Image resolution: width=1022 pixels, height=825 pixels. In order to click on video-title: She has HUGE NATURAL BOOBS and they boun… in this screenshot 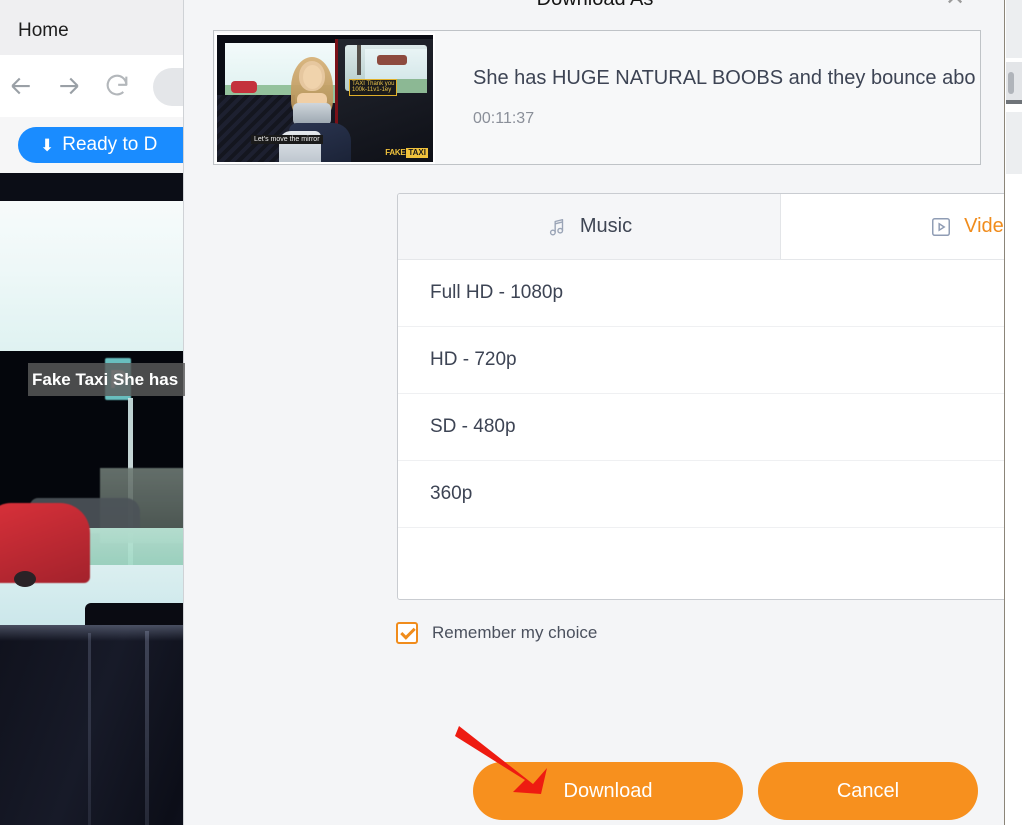, I will do `click(724, 78)`.